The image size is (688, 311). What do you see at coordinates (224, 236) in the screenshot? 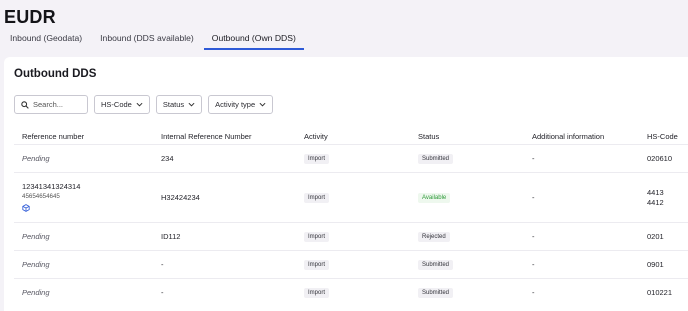
I see `internal-reference-cell: ID112` at bounding box center [224, 236].